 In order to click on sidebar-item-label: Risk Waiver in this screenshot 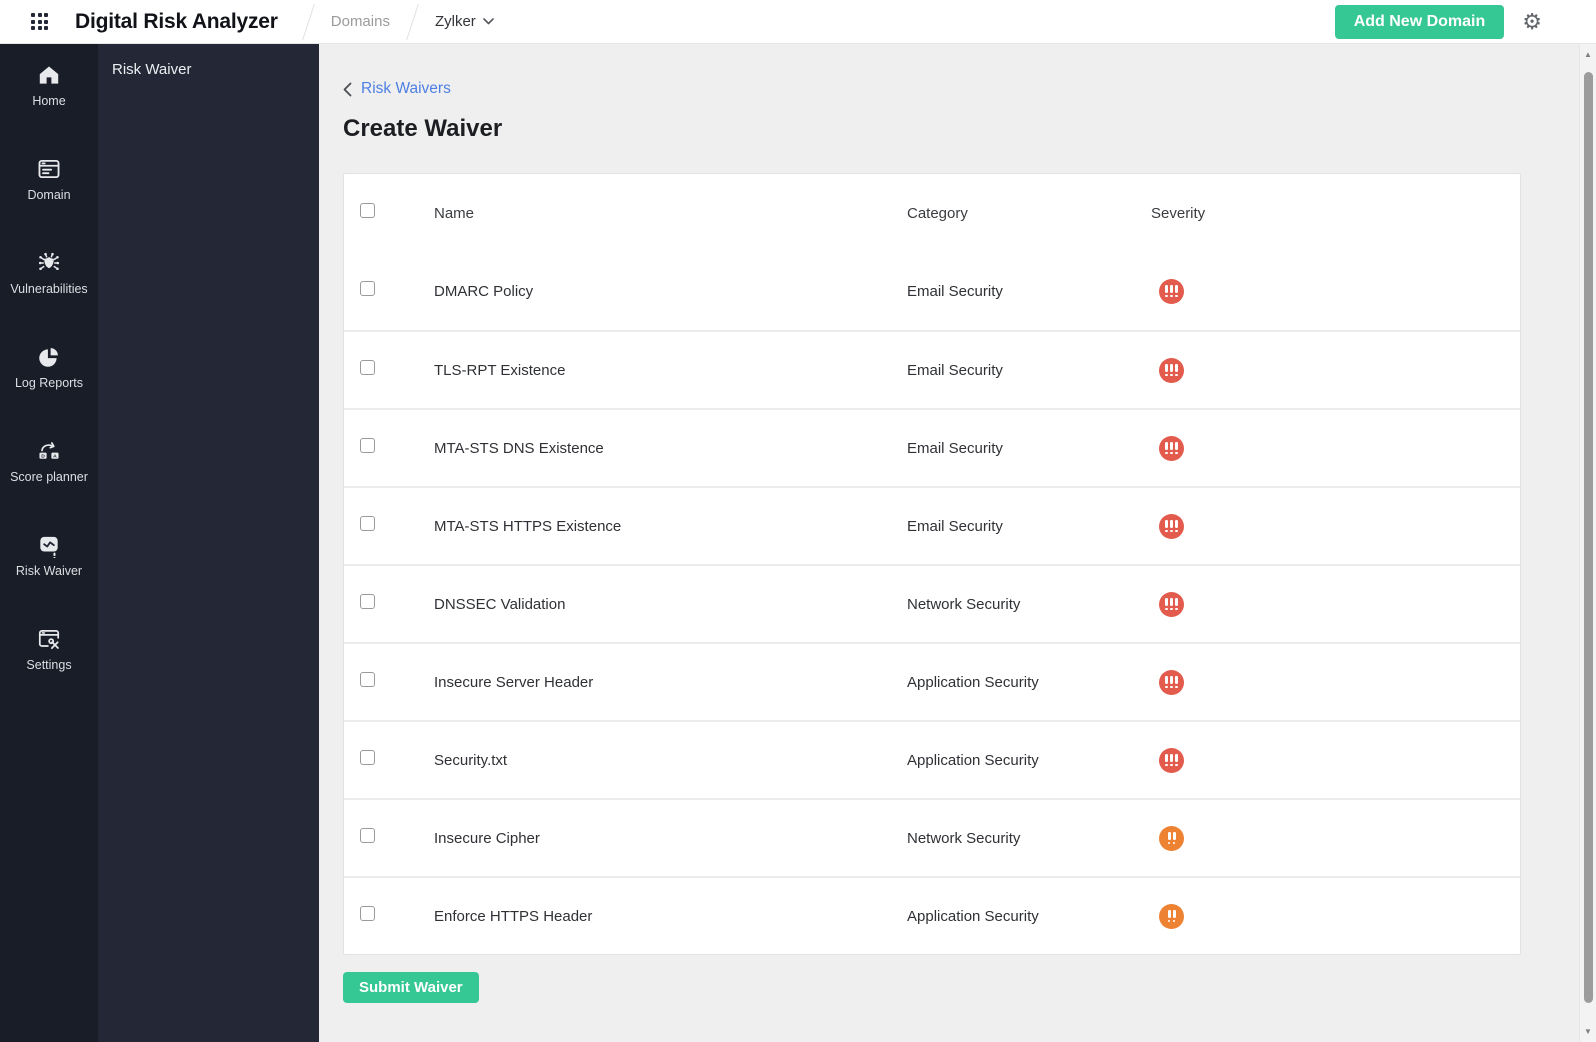, I will do `click(49, 571)`.